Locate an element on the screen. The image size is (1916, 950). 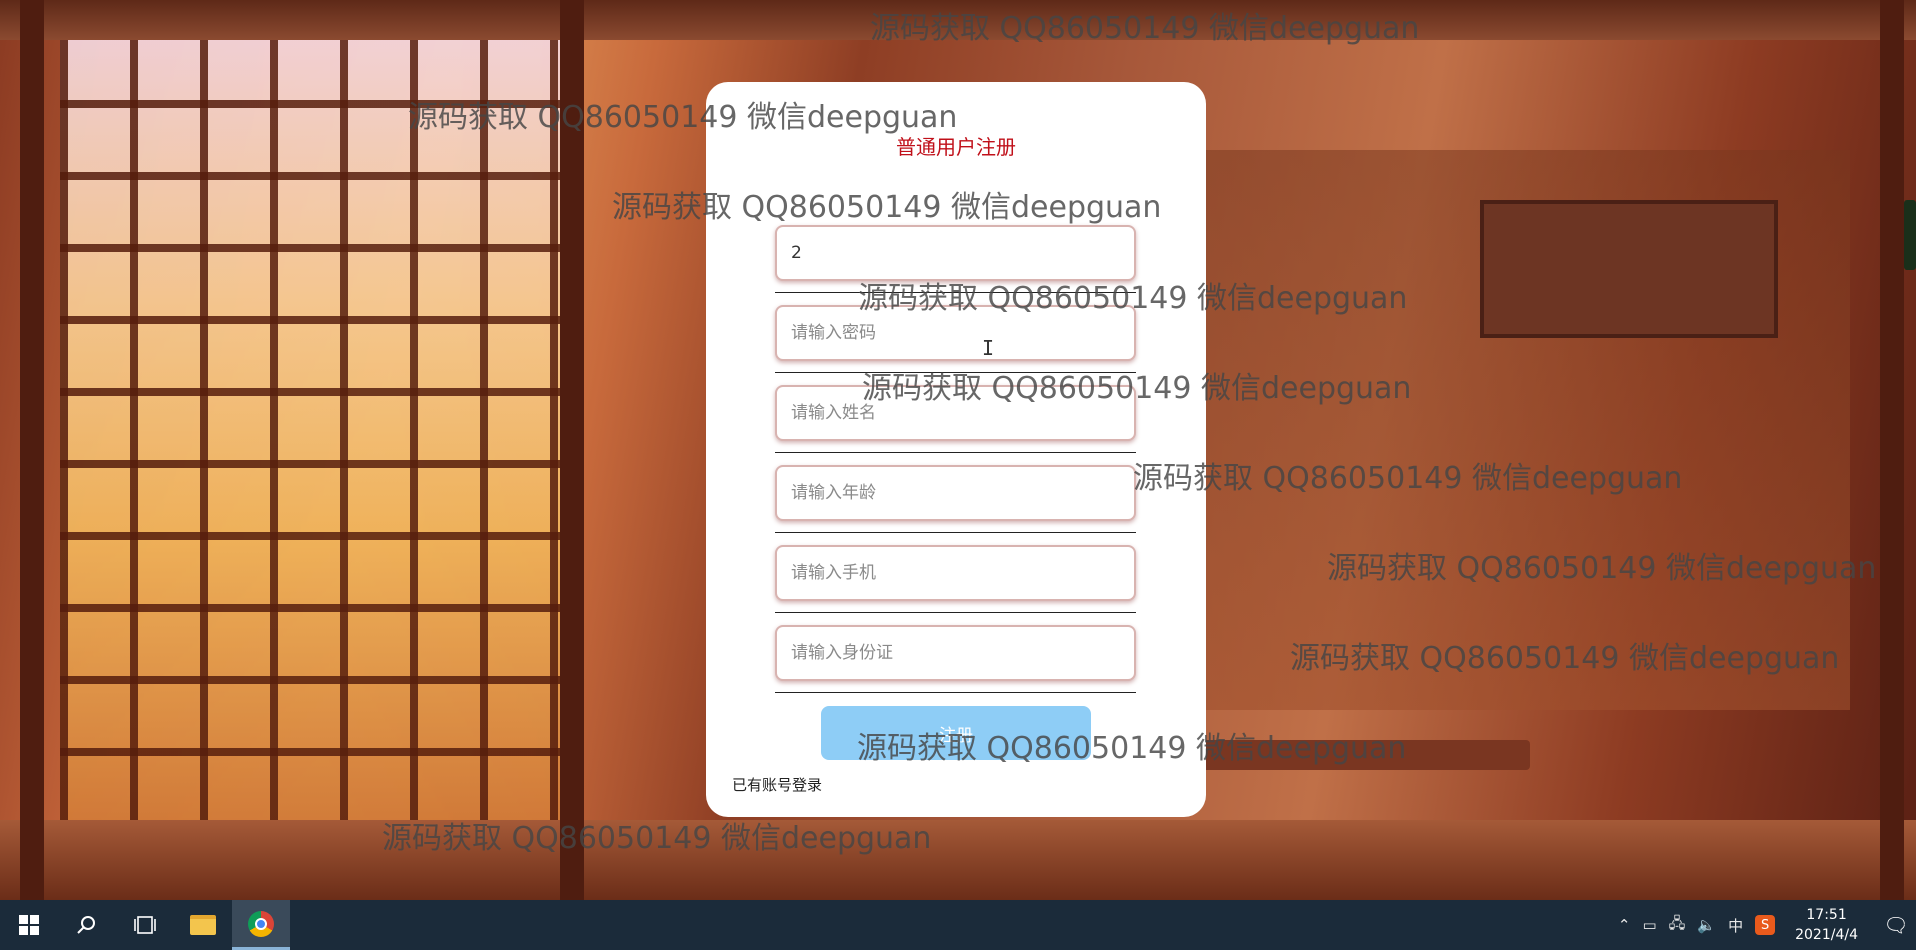
scroll-indicator is located at coordinates (1910, 235).